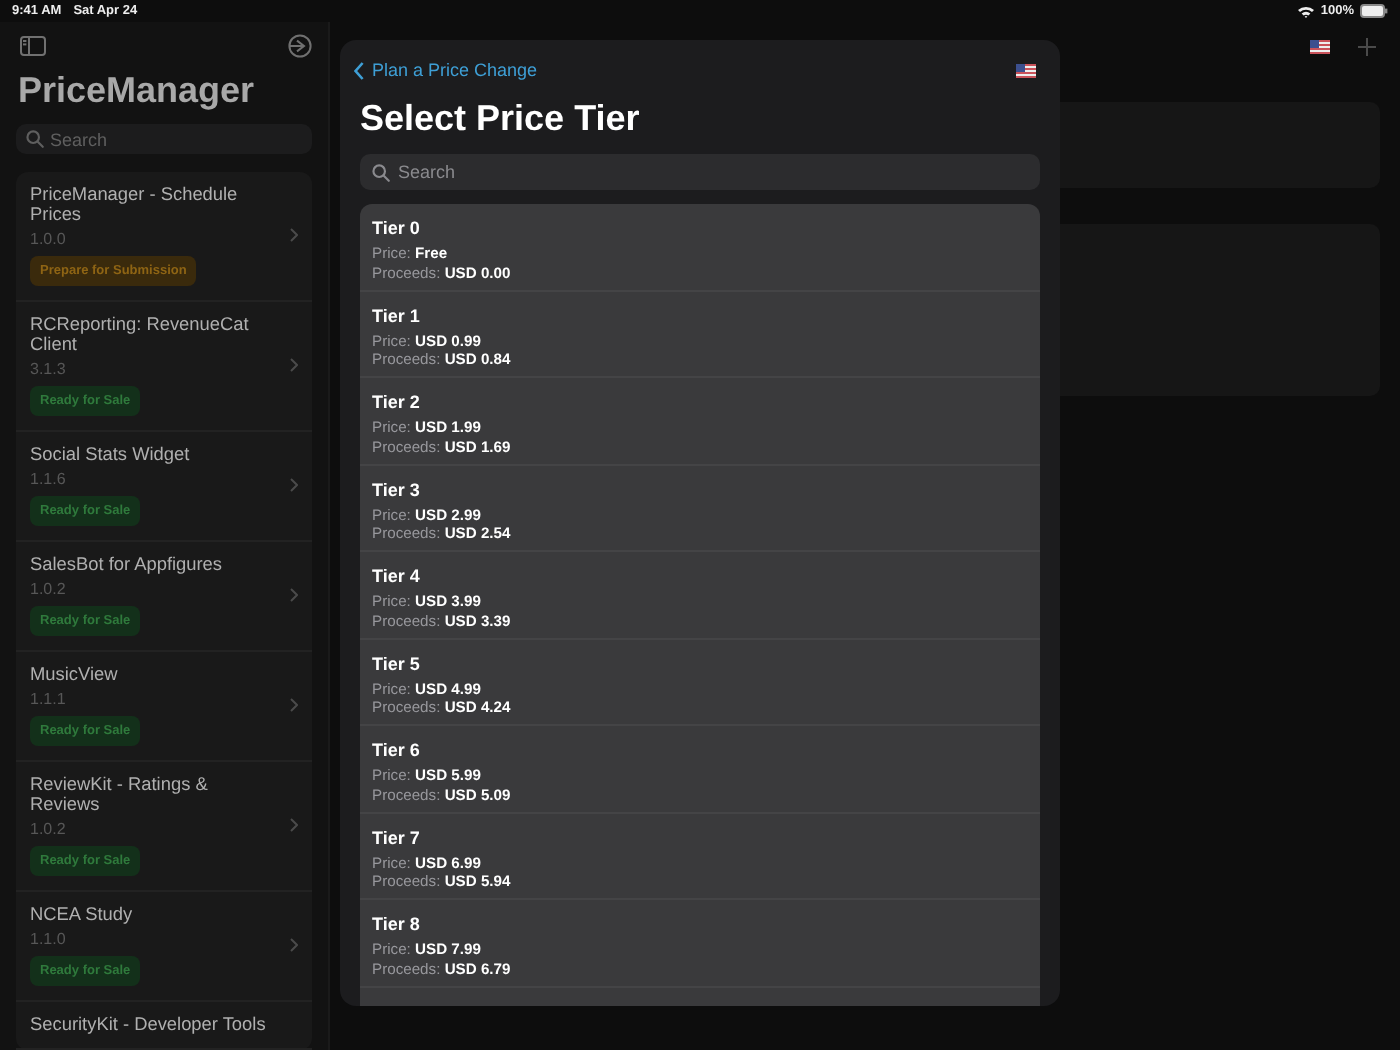  I want to click on tier-name: Tier 4, so click(397, 576).